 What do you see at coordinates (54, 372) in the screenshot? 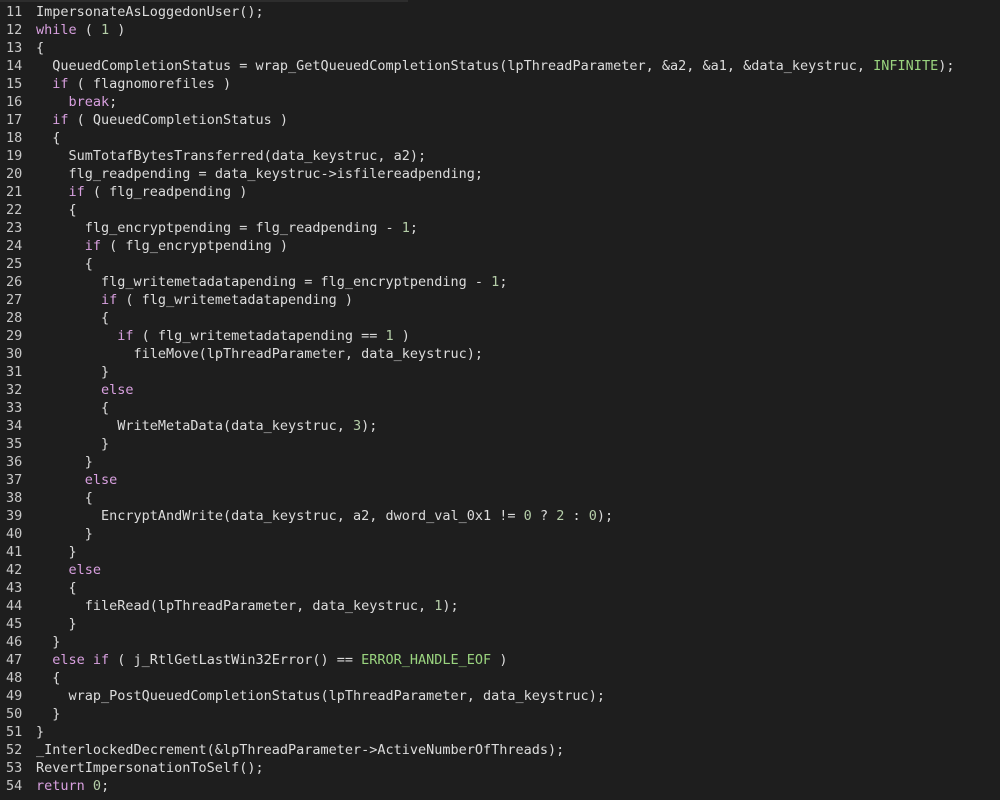
I see `code-line: 31 }` at bounding box center [54, 372].